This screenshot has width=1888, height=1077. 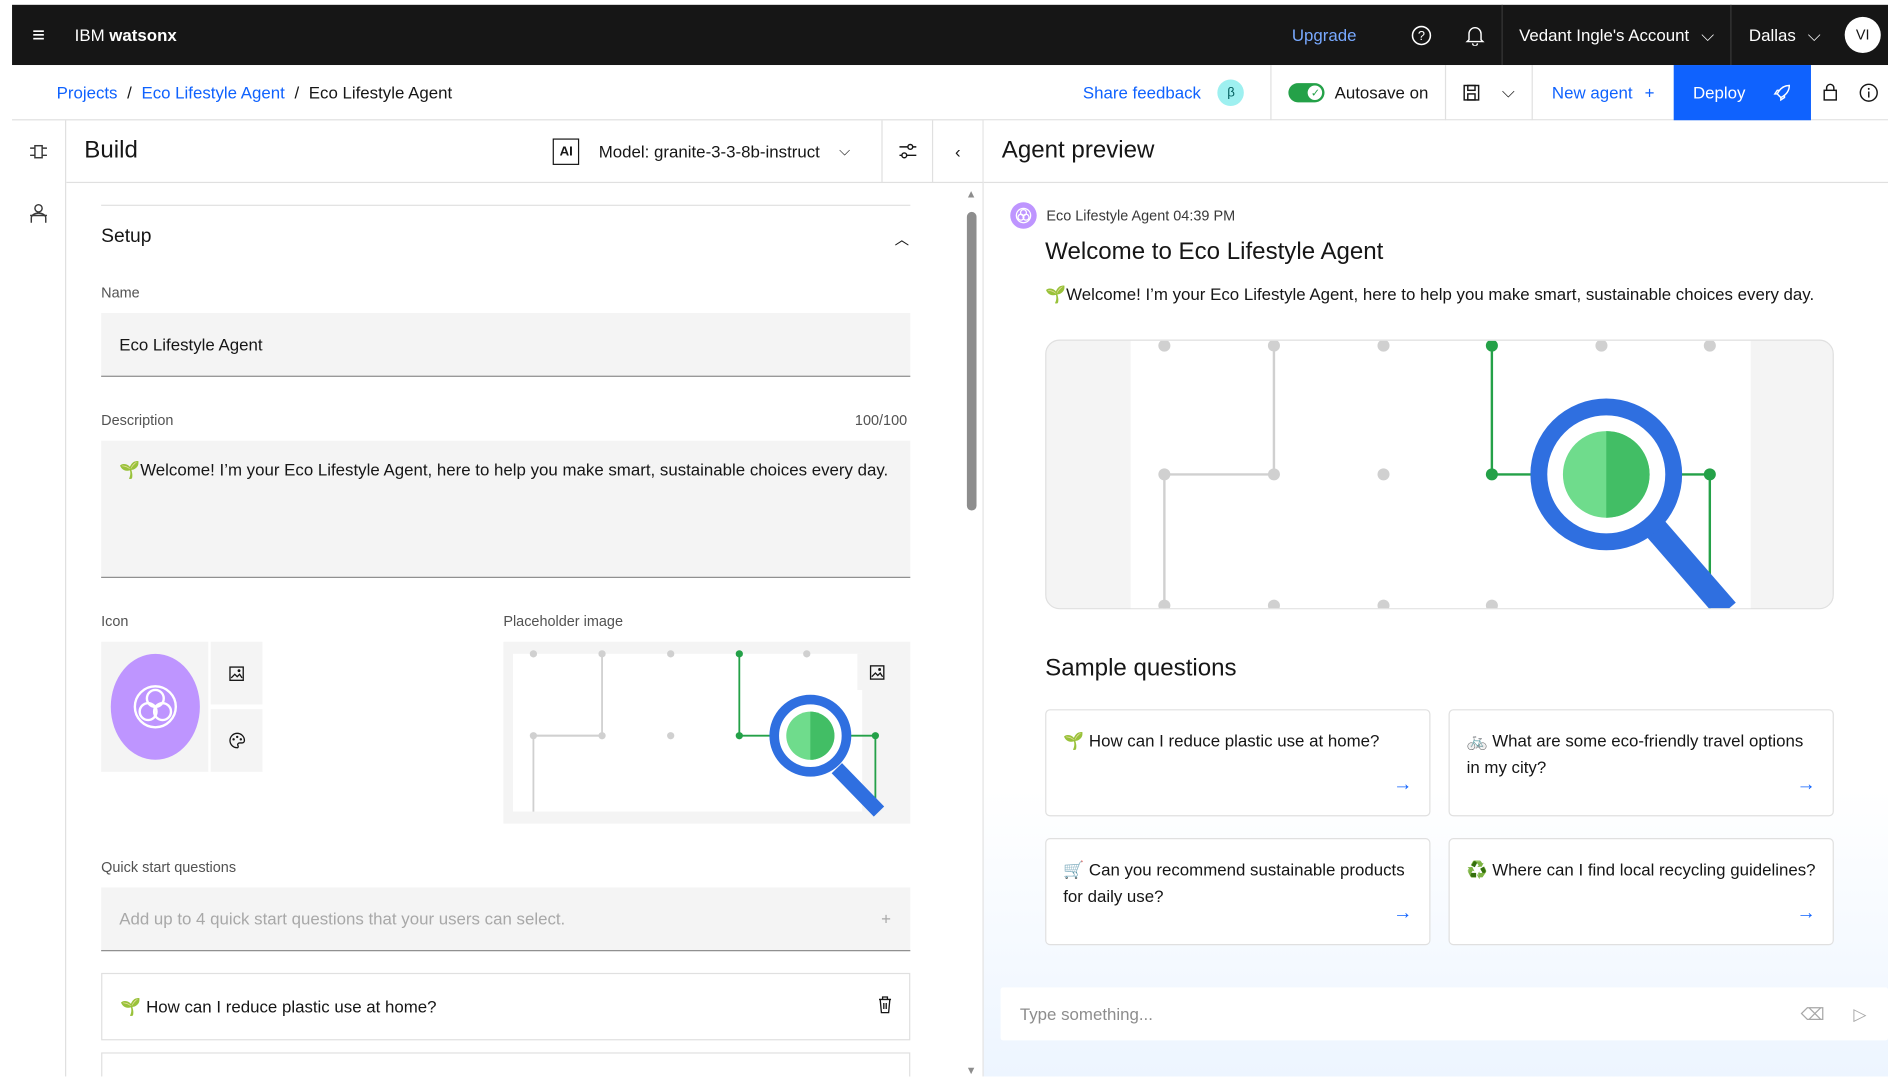 I want to click on account-switcher: Vedant Ingle's Account ⌵, so click(x=1616, y=35).